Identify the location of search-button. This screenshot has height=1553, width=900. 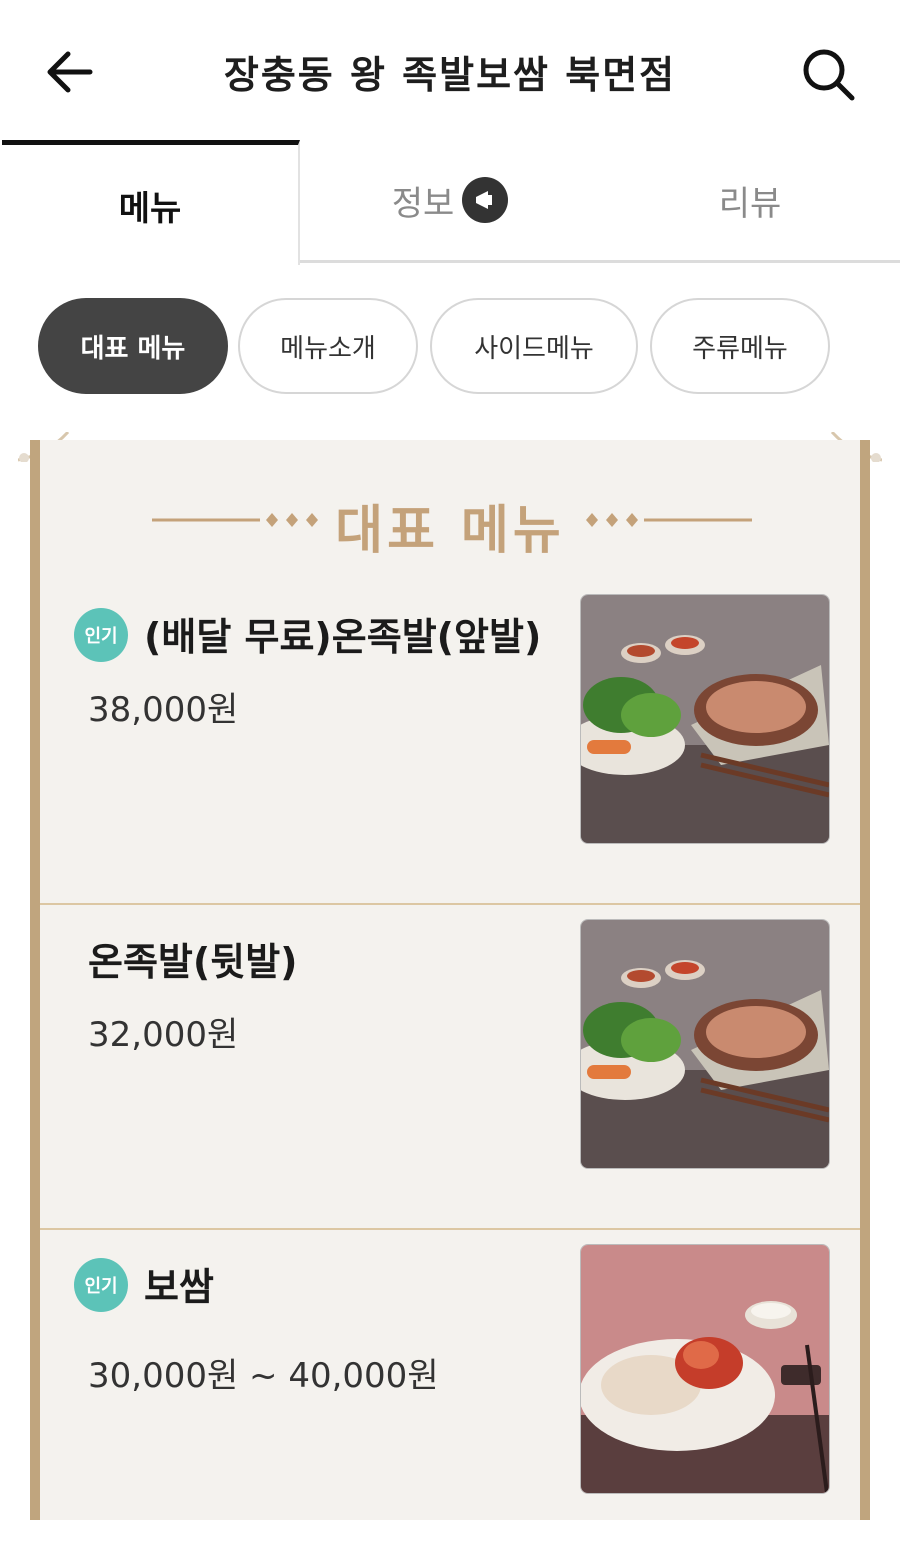
(828, 74).